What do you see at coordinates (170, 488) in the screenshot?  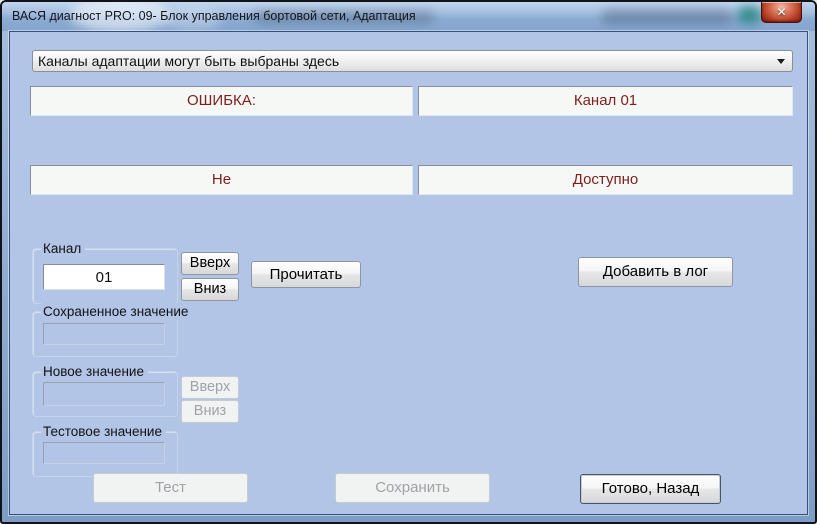 I see `test-button: Тест` at bounding box center [170, 488].